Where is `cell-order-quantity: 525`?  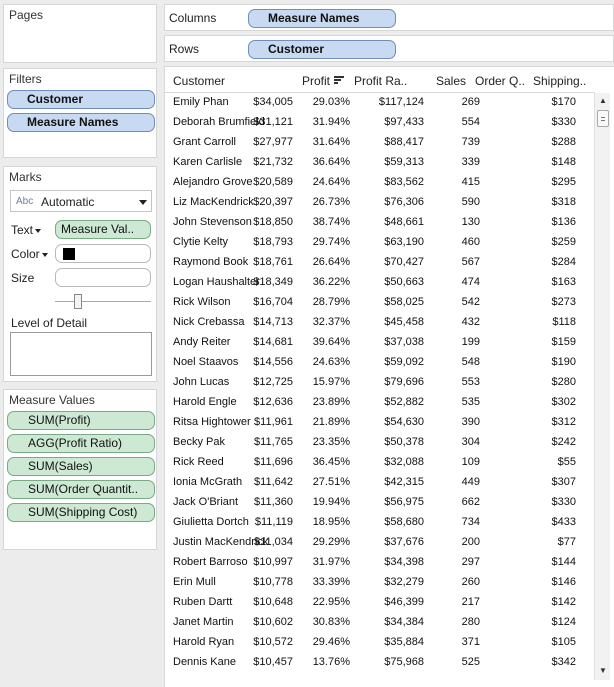 cell-order-quantity: 525 is located at coordinates (470, 662).